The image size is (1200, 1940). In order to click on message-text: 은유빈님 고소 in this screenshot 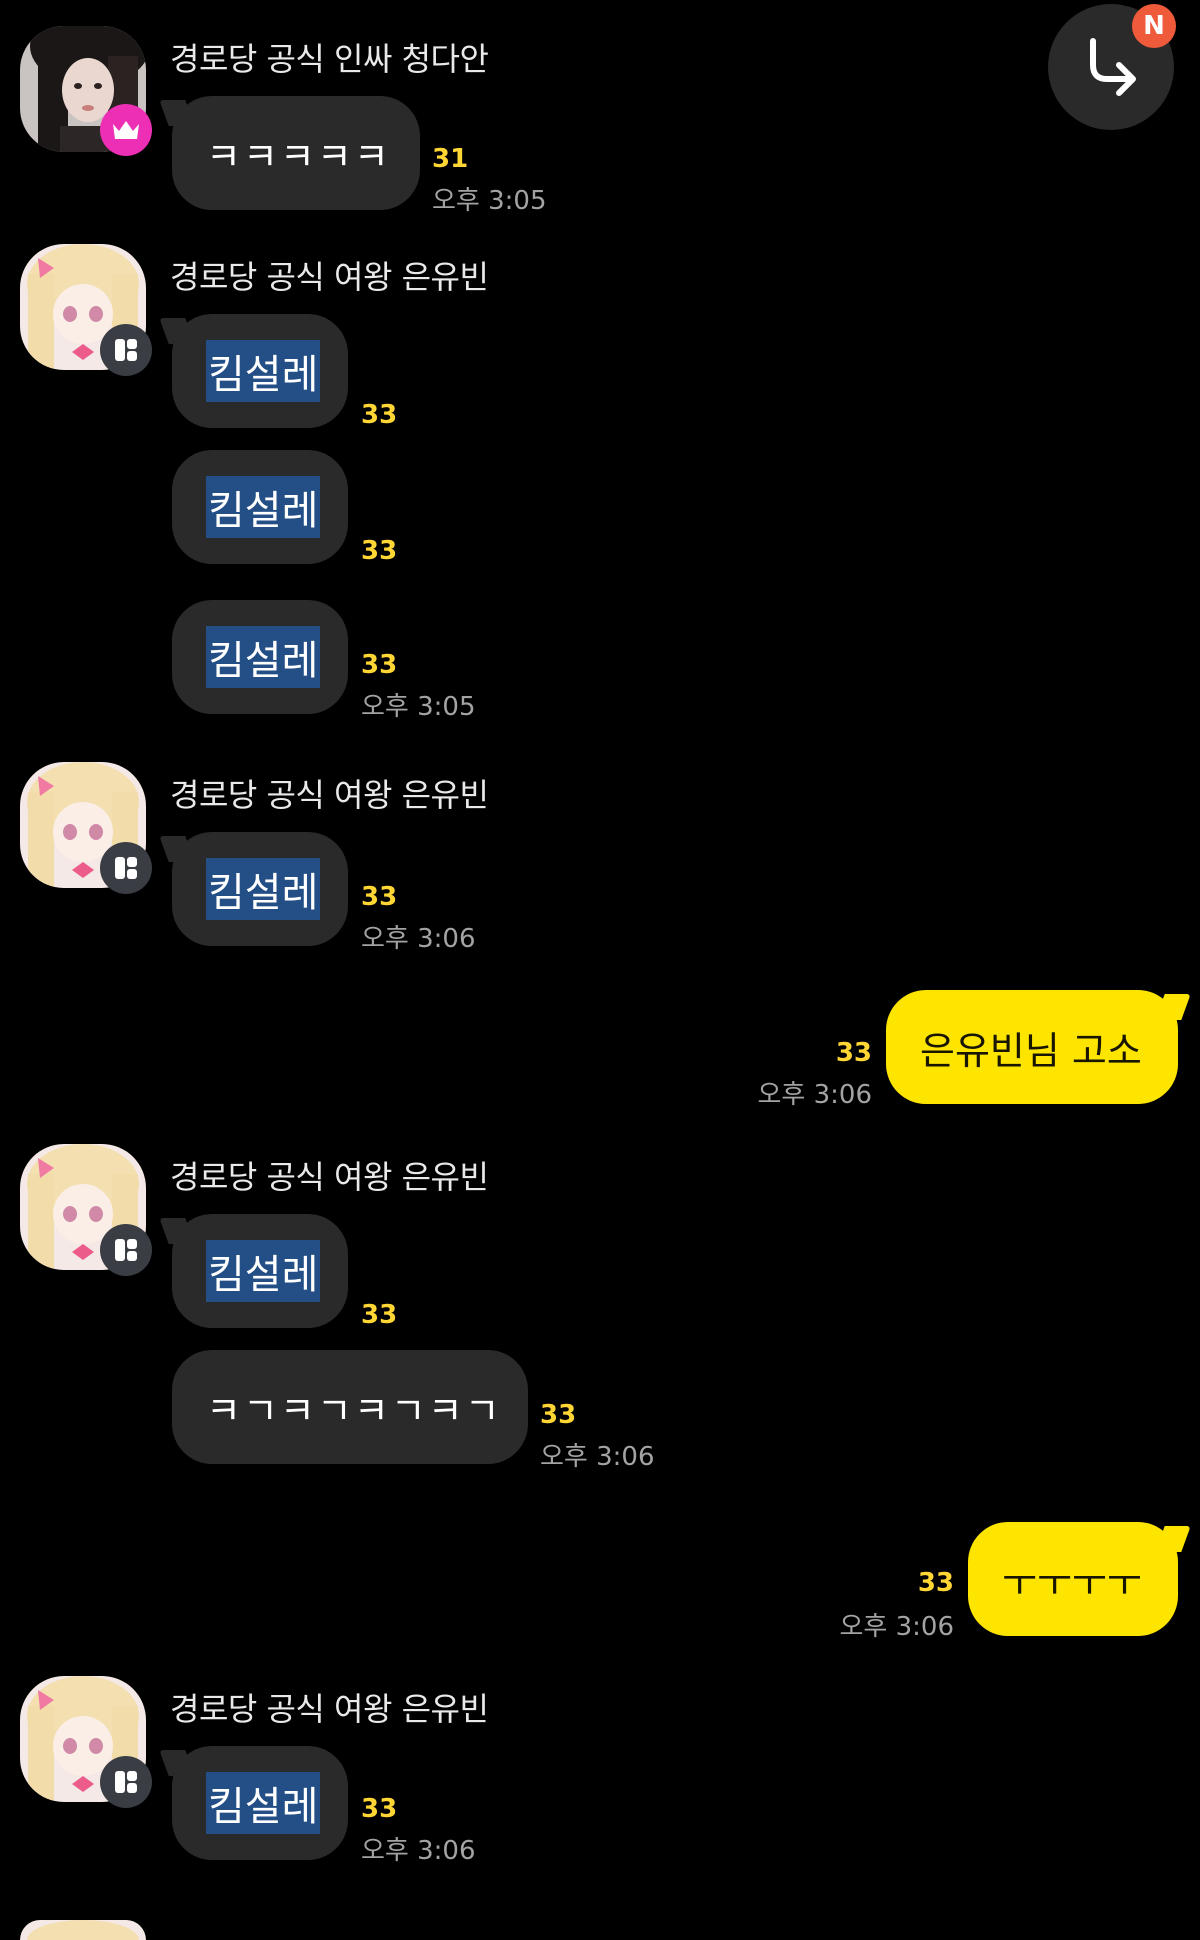, I will do `click(1031, 1050)`.